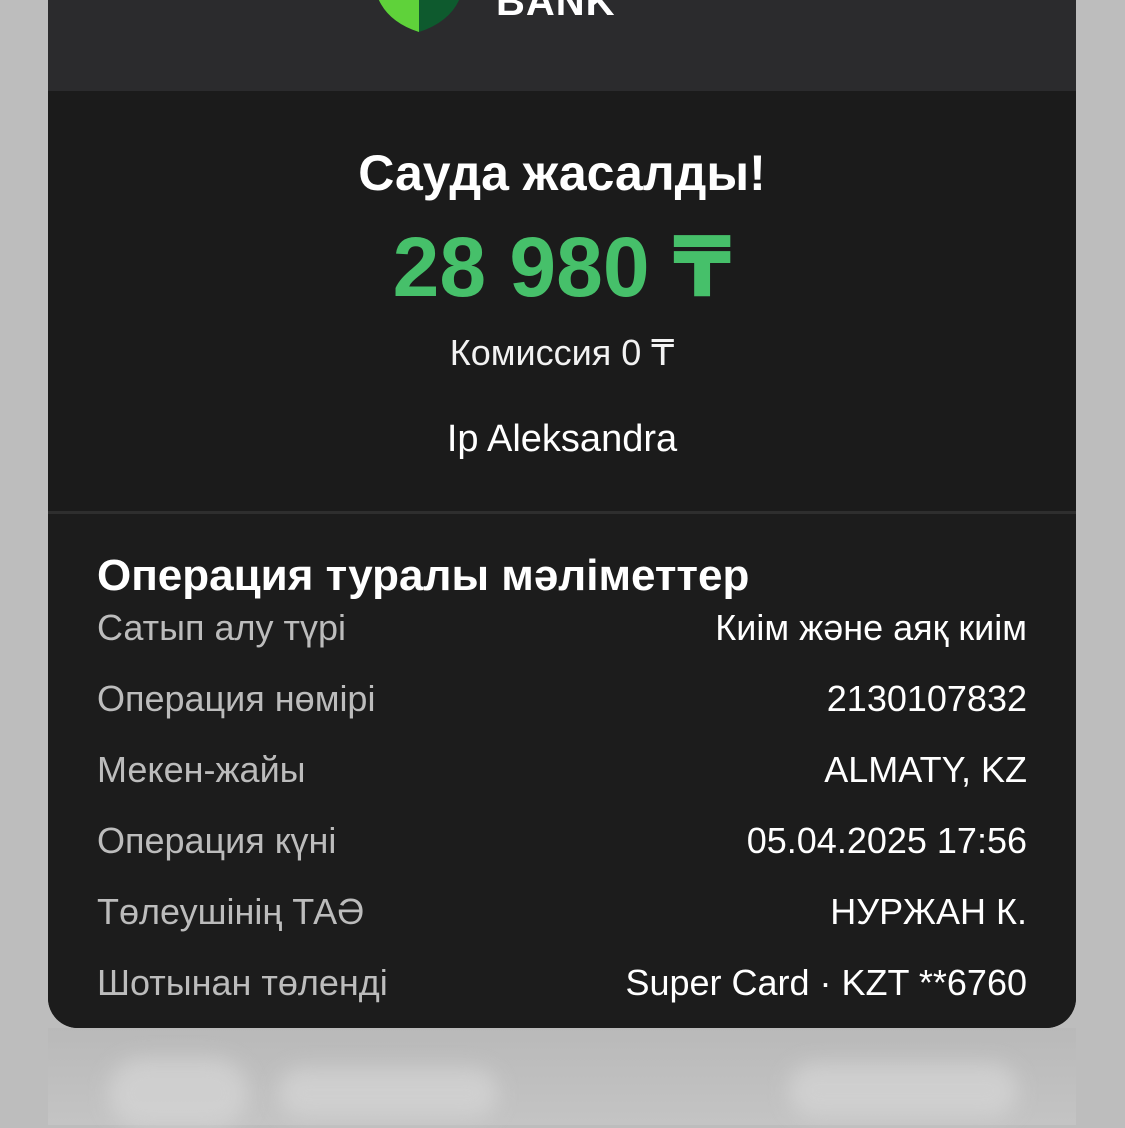  I want to click on details-title: Операция туралы мәліметтер, so click(423, 575).